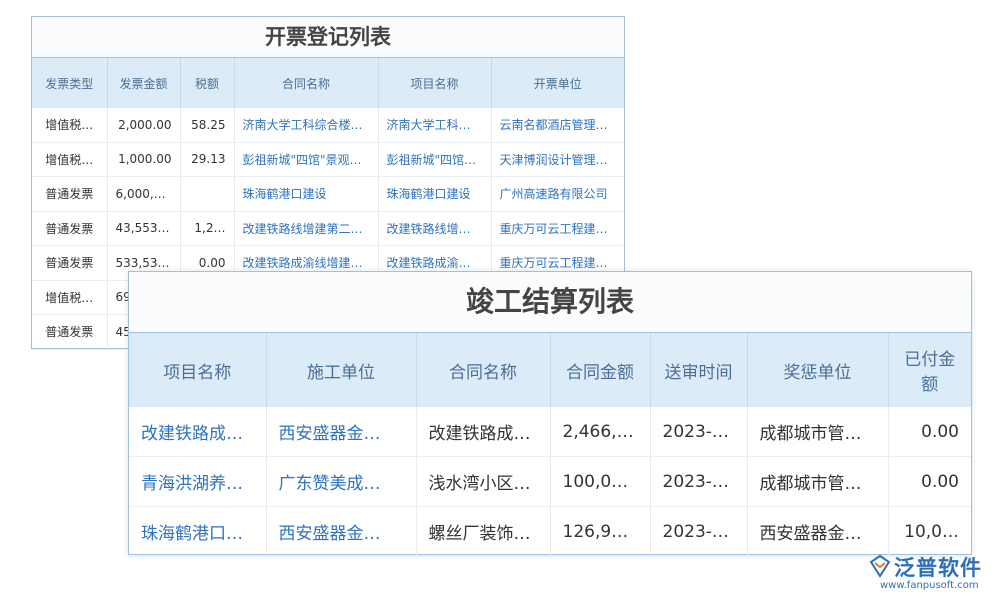 The width and height of the screenshot is (1000, 600). Describe the element at coordinates (207, 83) in the screenshot. I see `col-tax: 税额` at that location.